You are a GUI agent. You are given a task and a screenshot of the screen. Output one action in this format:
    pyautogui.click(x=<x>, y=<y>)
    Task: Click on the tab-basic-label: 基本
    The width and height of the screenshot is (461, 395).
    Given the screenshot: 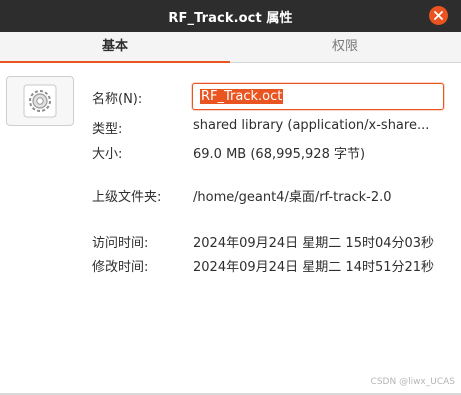 What is the action you would take?
    pyautogui.click(x=114, y=46)
    